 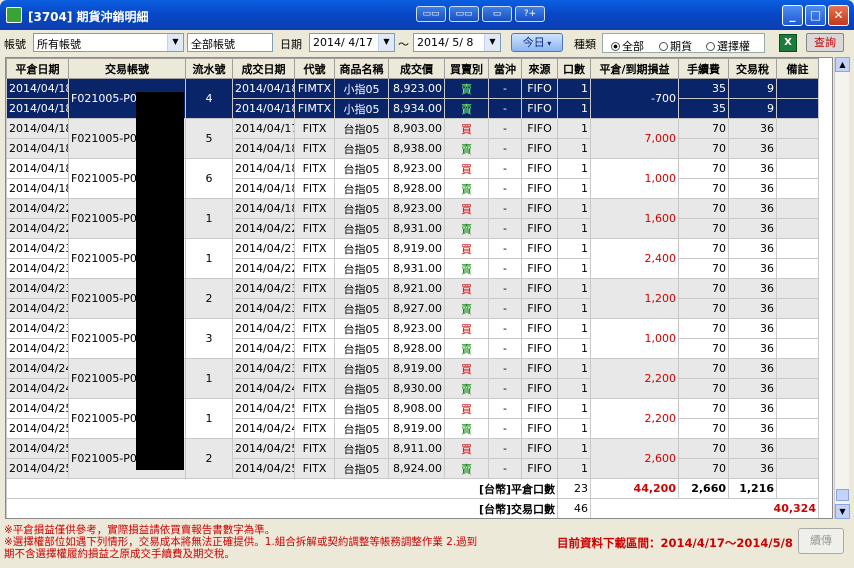 I want to click on vertical-scrollbar: ▲ ▼, so click(x=842, y=288).